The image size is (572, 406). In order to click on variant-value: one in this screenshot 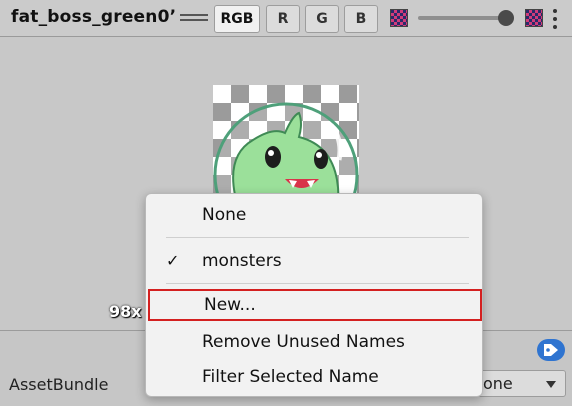, I will do `click(498, 383)`.